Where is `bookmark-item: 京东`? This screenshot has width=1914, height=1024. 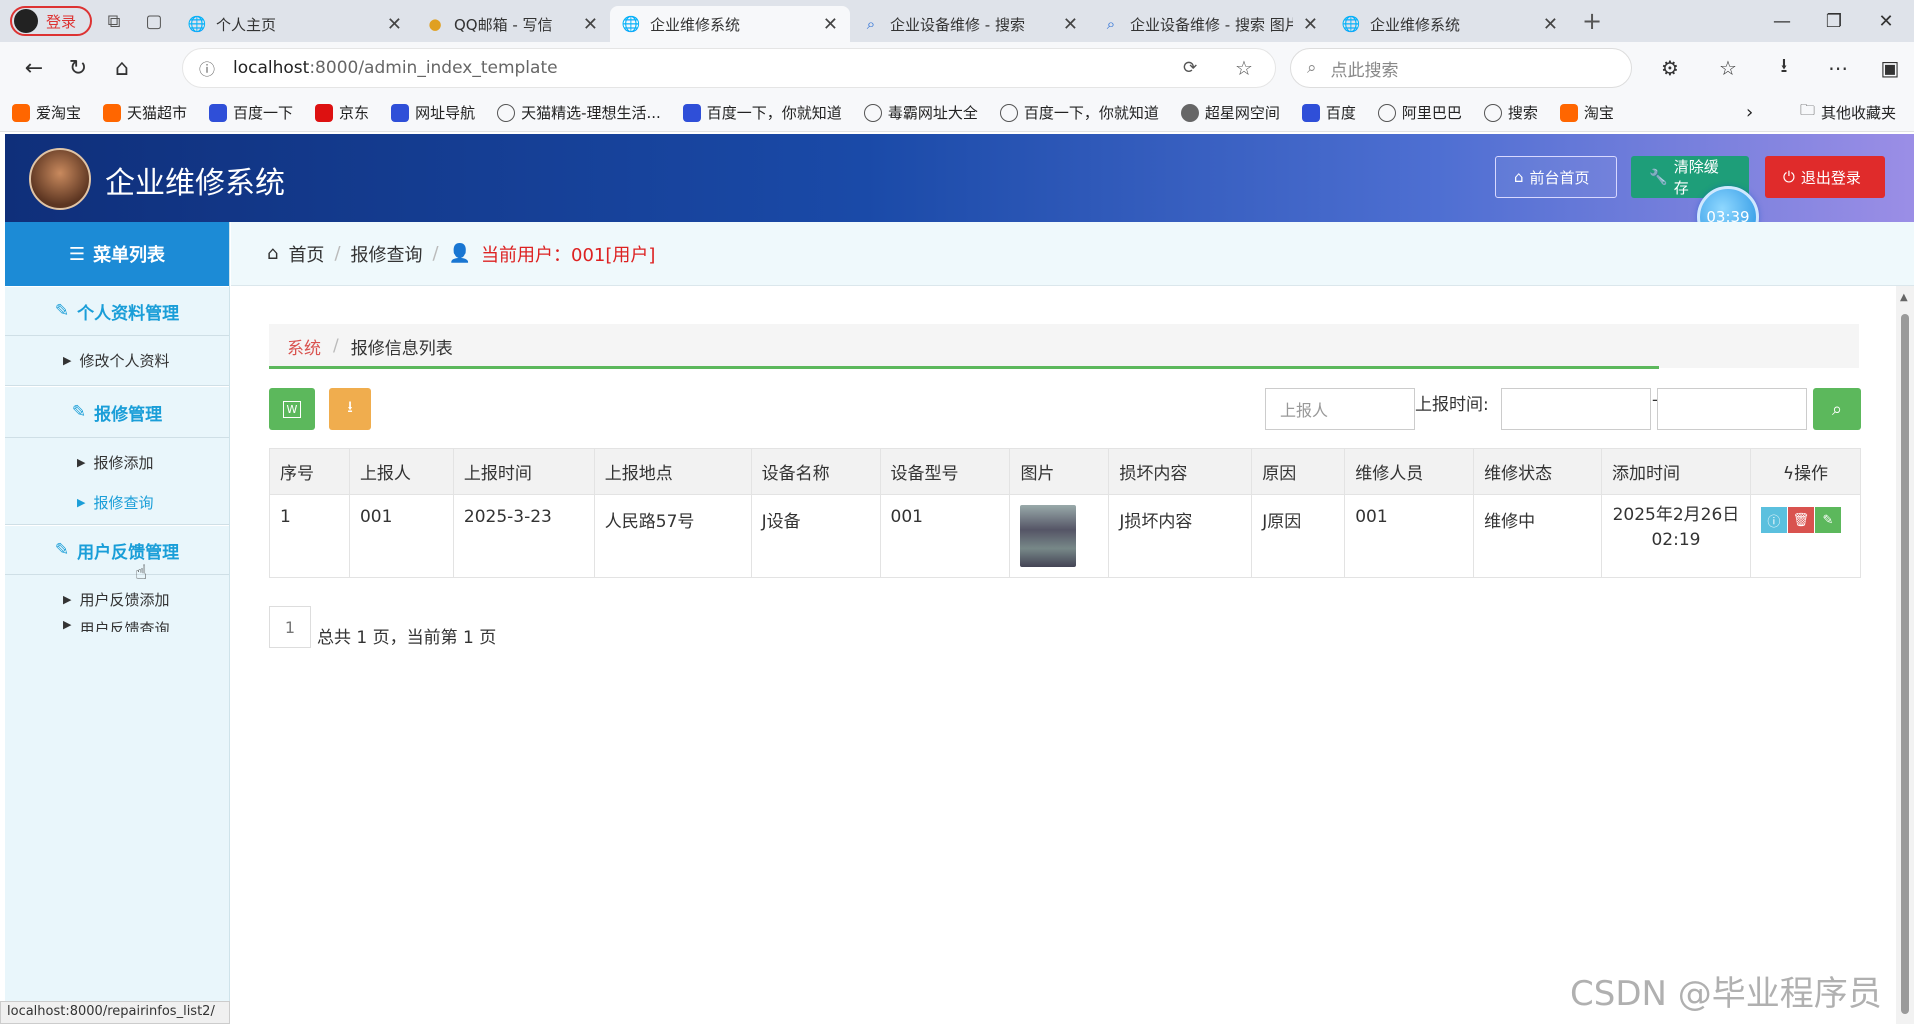 bookmark-item: 京东 is located at coordinates (342, 112).